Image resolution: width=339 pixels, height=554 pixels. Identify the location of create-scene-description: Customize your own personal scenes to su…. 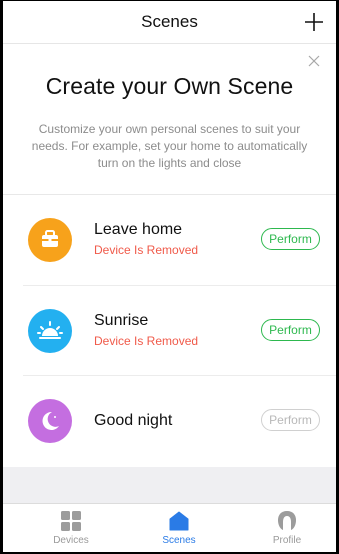
(169, 146).